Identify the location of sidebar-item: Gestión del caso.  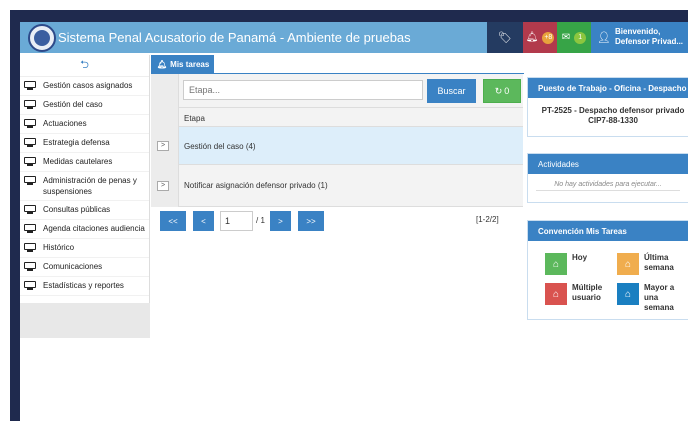
(84, 105).